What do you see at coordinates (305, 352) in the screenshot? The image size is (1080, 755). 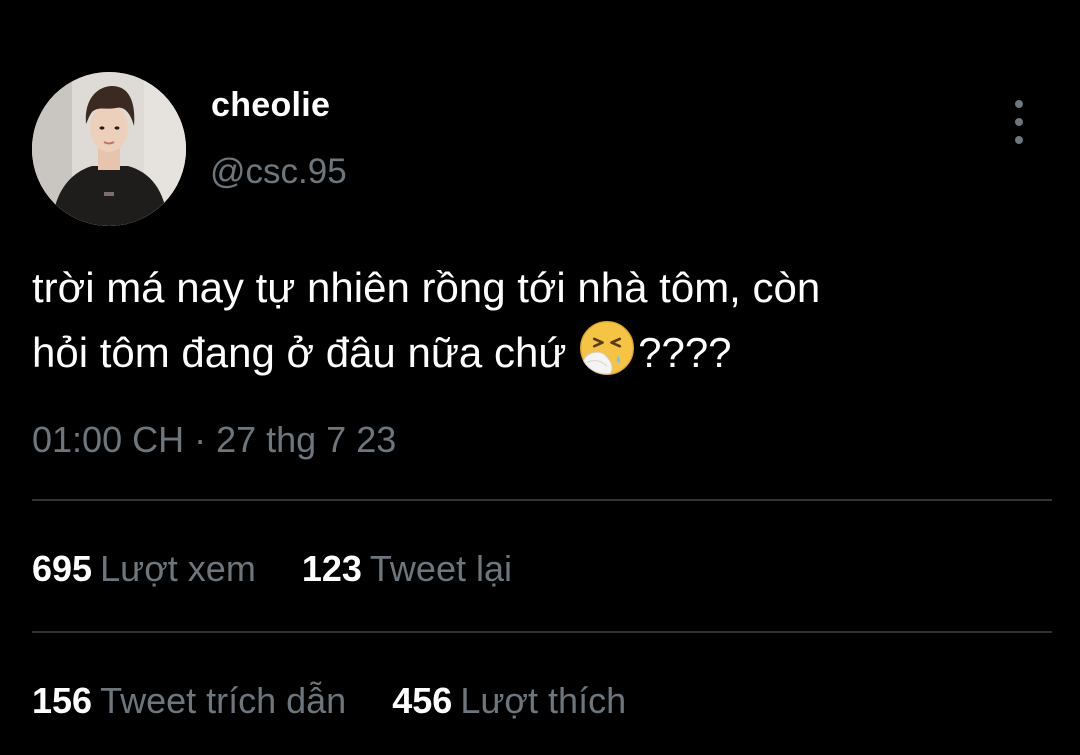 I see `tweet-text-line2-start: hỏi tôm đang ở đâu nữa chứ` at bounding box center [305, 352].